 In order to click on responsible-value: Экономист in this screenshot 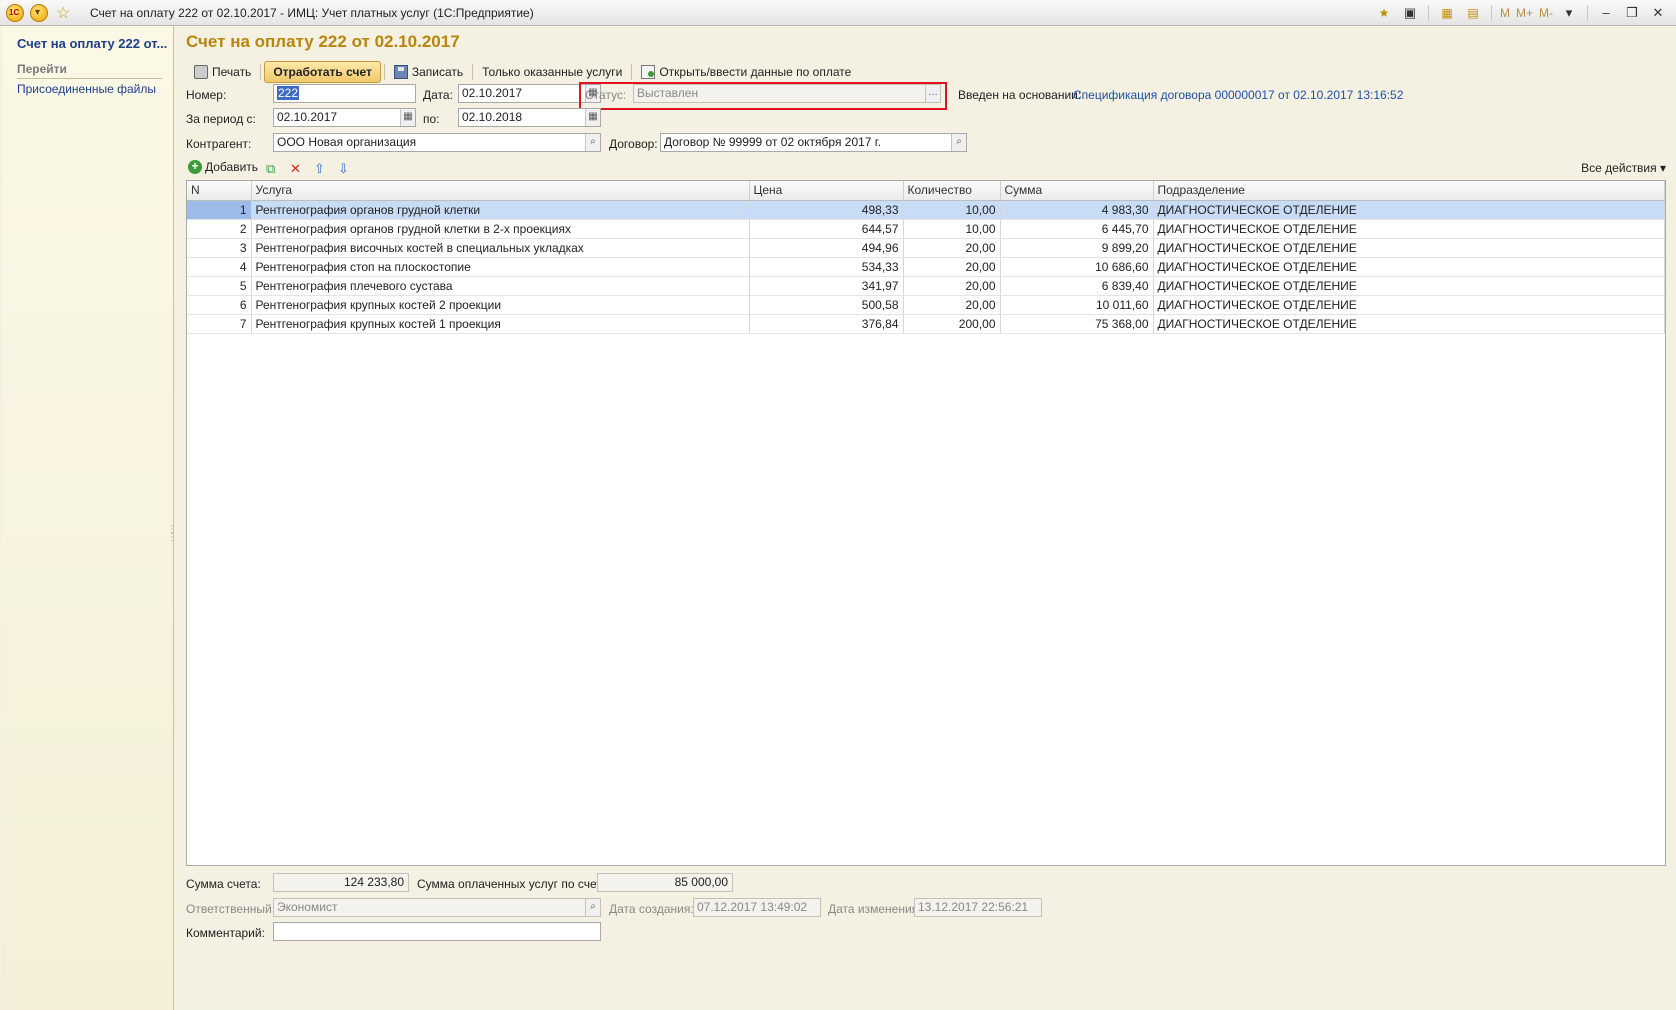, I will do `click(307, 907)`.